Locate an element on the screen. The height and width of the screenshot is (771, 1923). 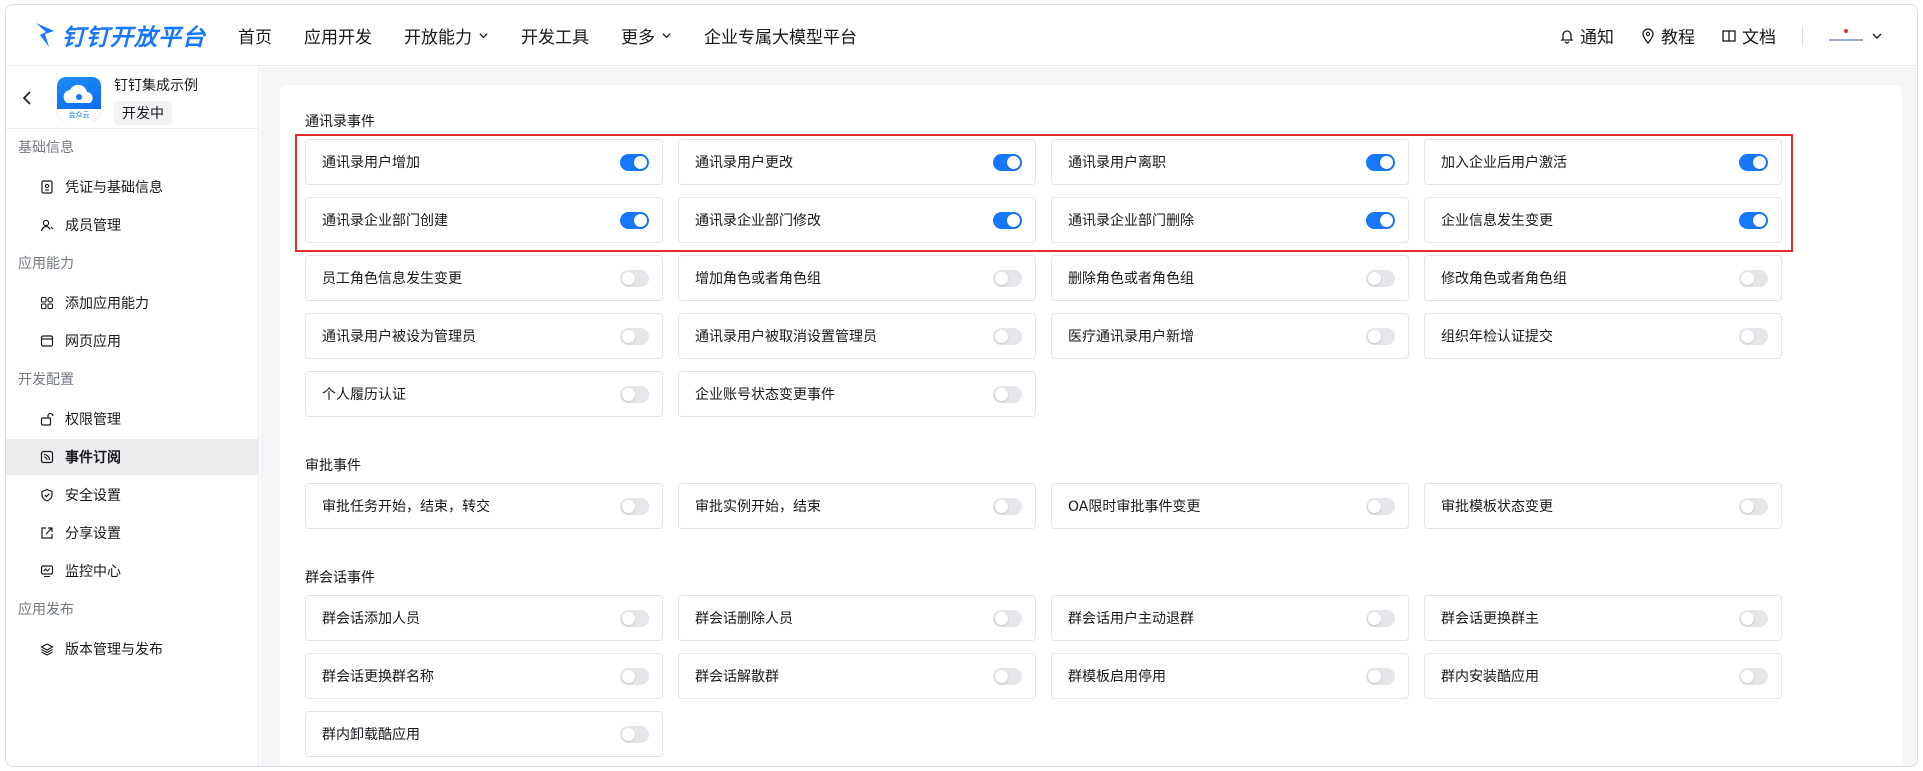
docs-link: 文档 is located at coordinates (1748, 35).